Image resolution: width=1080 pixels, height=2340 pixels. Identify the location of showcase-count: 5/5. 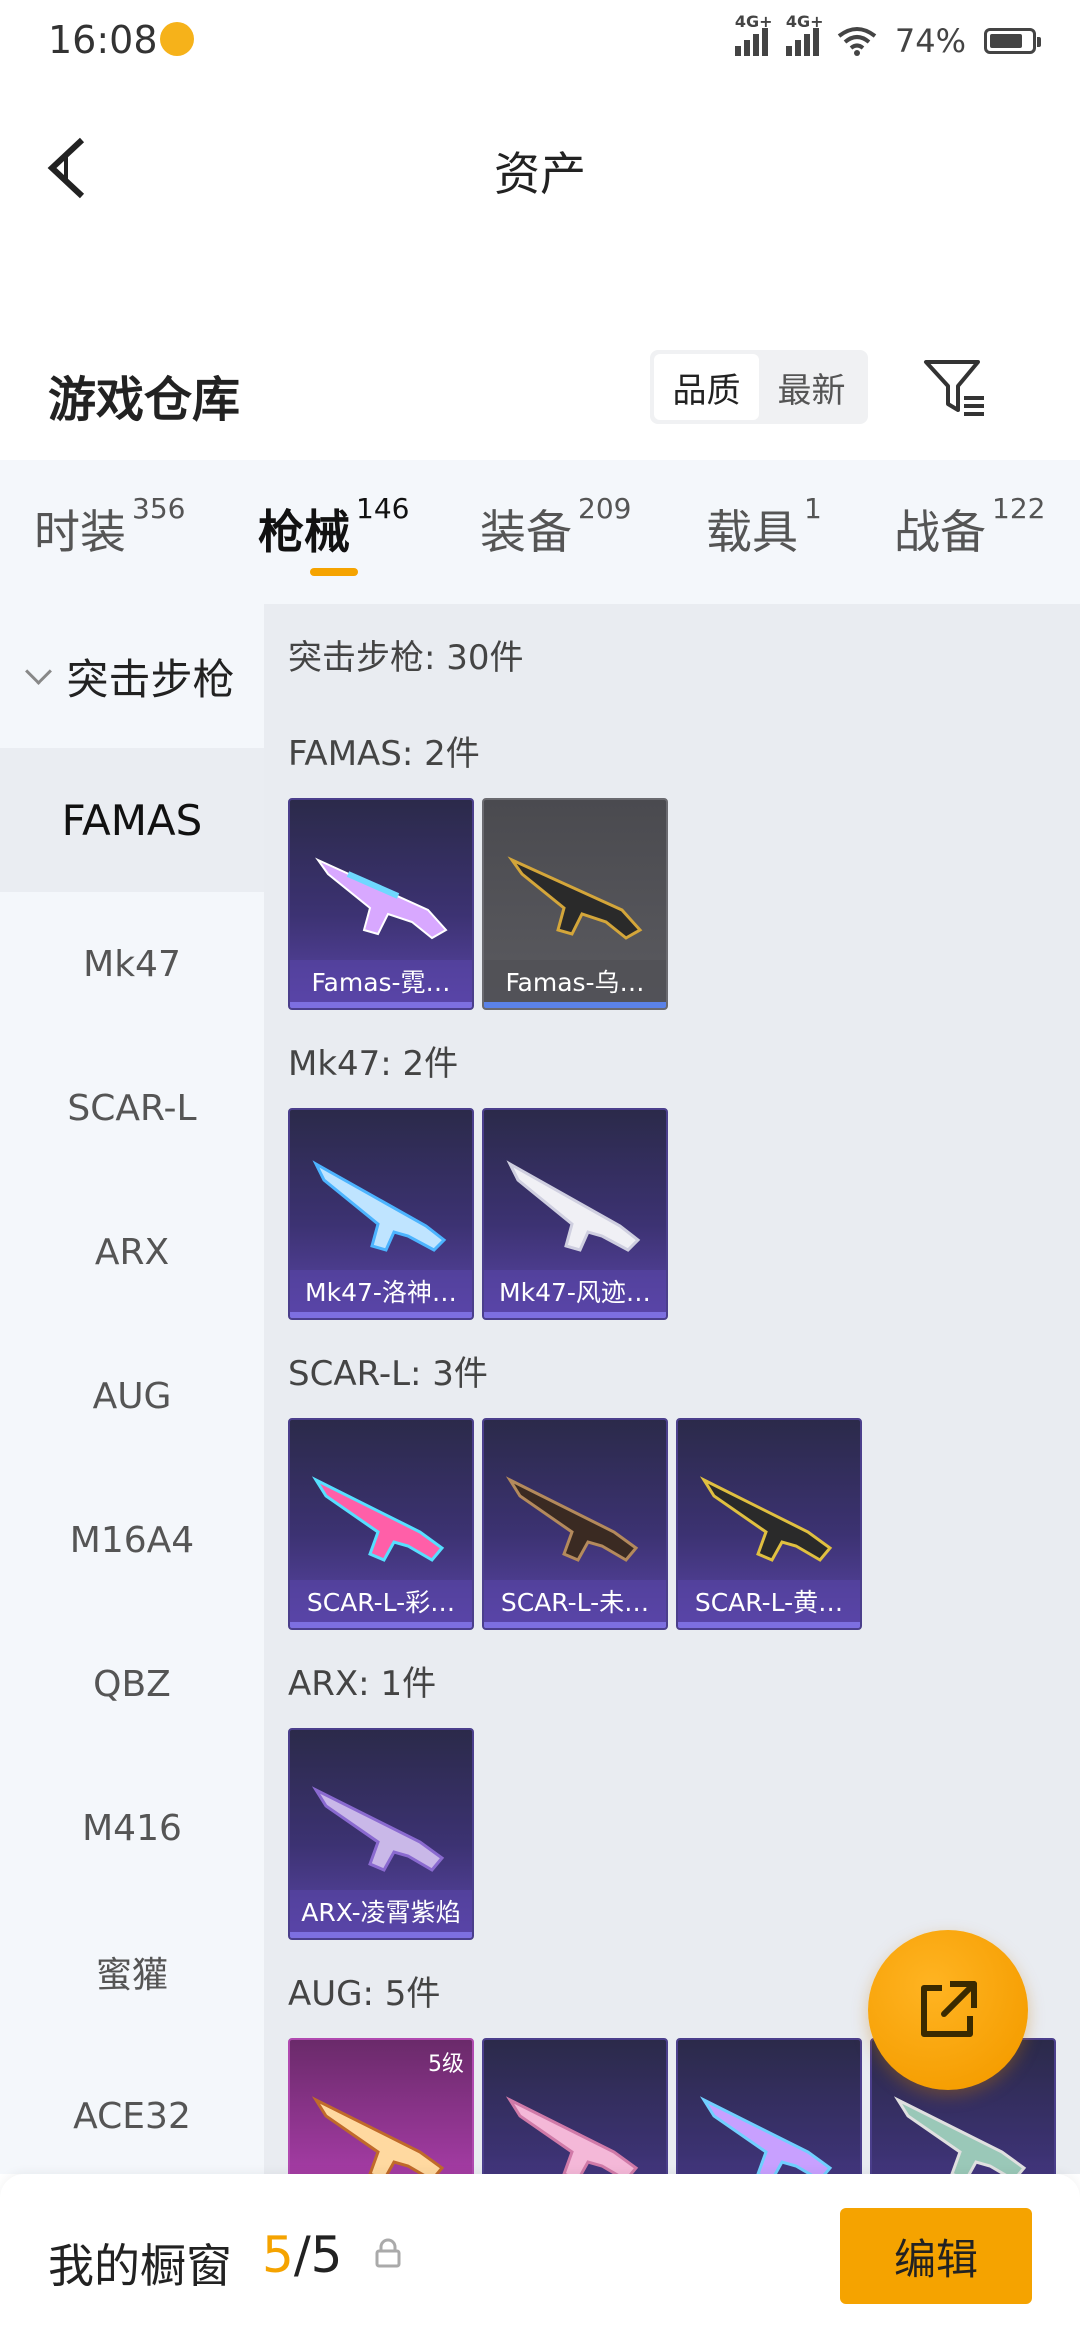
(302, 2255).